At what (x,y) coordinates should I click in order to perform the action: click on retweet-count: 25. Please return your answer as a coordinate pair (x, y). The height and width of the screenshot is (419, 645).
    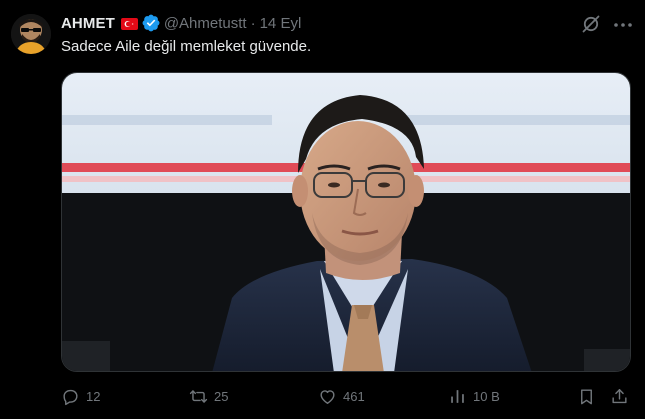
    Looking at the image, I should click on (221, 396).